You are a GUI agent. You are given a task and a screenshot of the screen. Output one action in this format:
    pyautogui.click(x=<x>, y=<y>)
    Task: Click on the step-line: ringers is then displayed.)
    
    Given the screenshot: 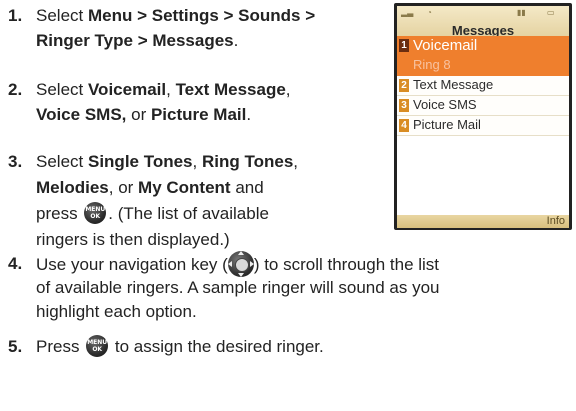 What is the action you would take?
    pyautogui.click(x=133, y=239)
    